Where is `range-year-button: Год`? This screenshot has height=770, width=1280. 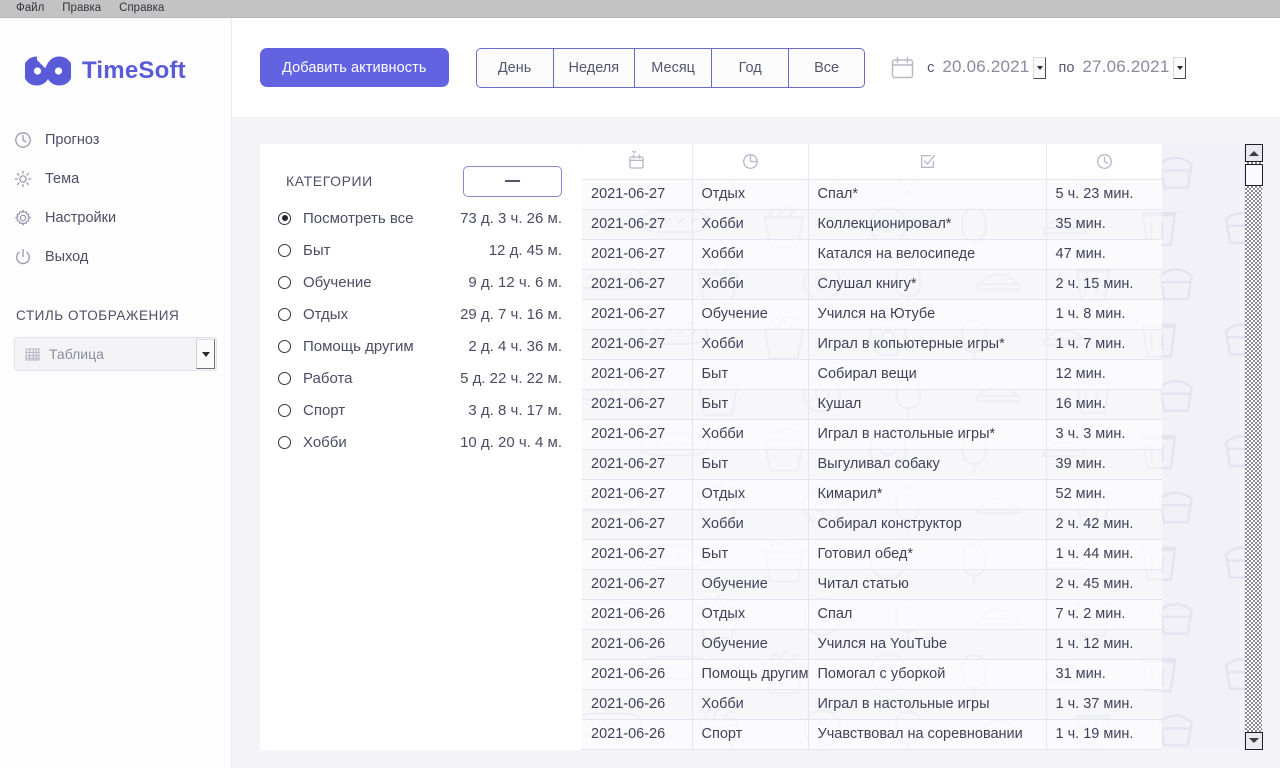 range-year-button: Год is located at coordinates (750, 67).